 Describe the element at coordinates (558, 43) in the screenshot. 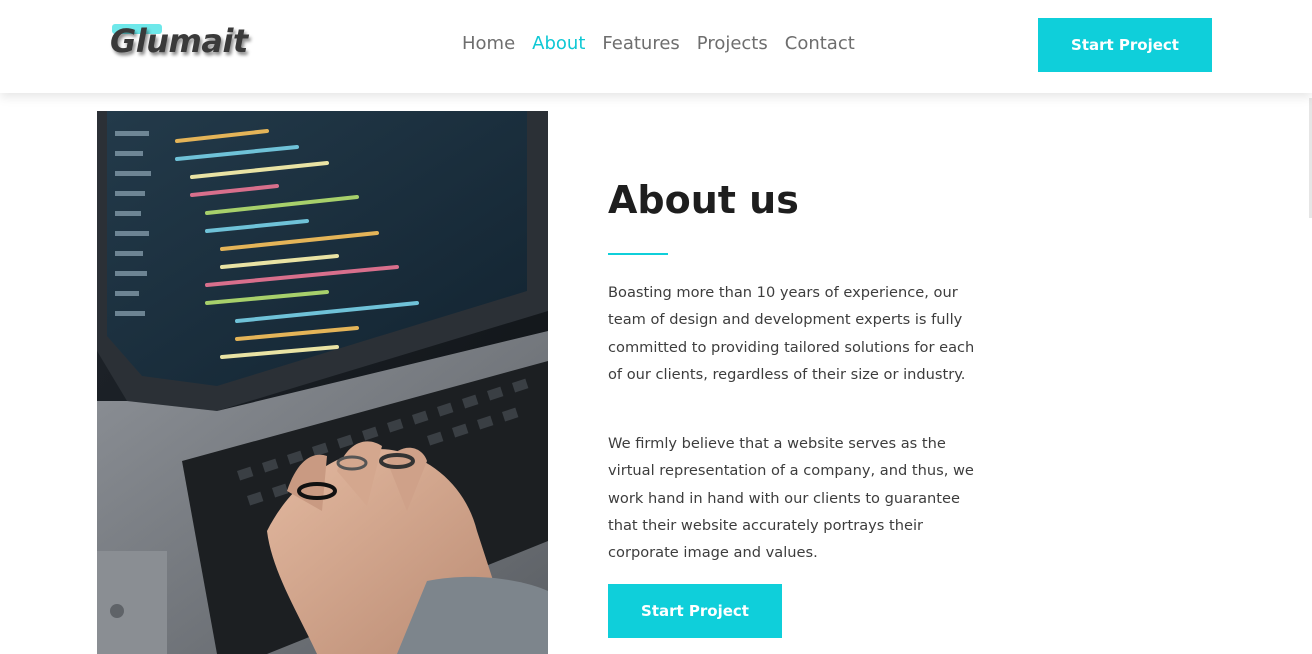

I see `nav-item-about: About` at that location.